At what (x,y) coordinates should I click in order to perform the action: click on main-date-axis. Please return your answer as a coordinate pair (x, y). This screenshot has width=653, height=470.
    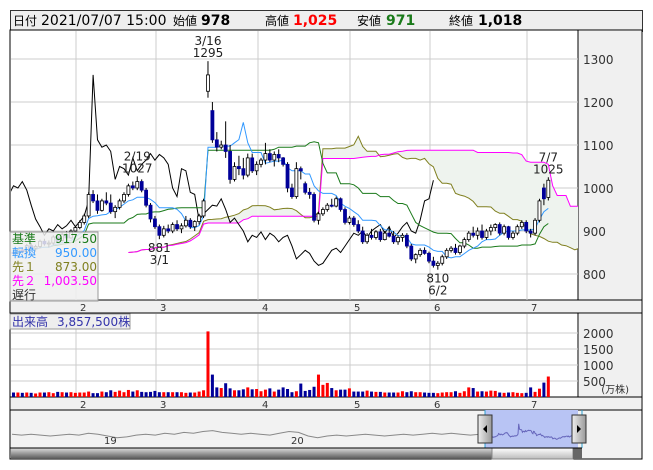
    Looking at the image, I should click on (326, 306).